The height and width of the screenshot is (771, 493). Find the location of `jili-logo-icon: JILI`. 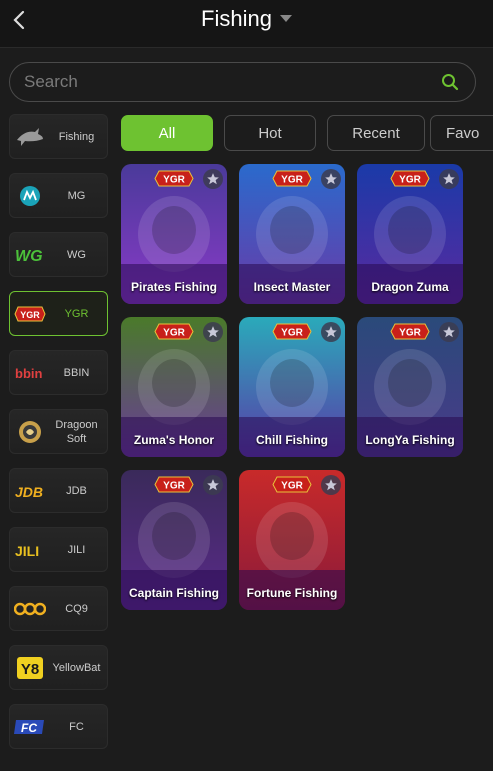

jili-logo-icon: JILI is located at coordinates (29, 550).